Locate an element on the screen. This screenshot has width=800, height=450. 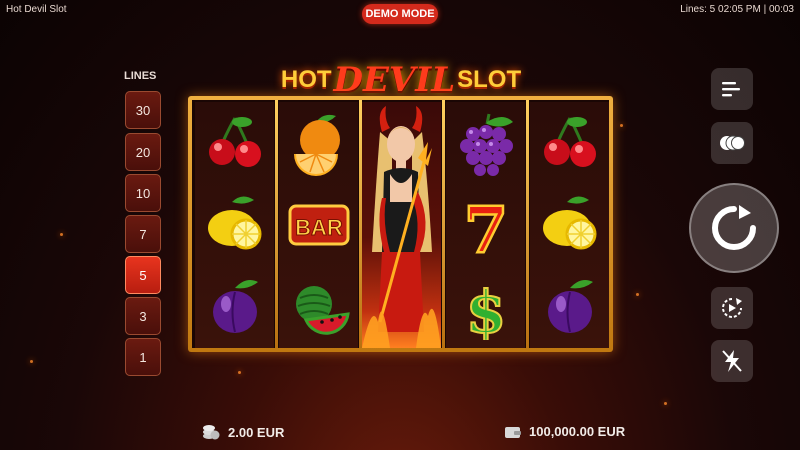
autoplay-icon is located at coordinates (732, 308).